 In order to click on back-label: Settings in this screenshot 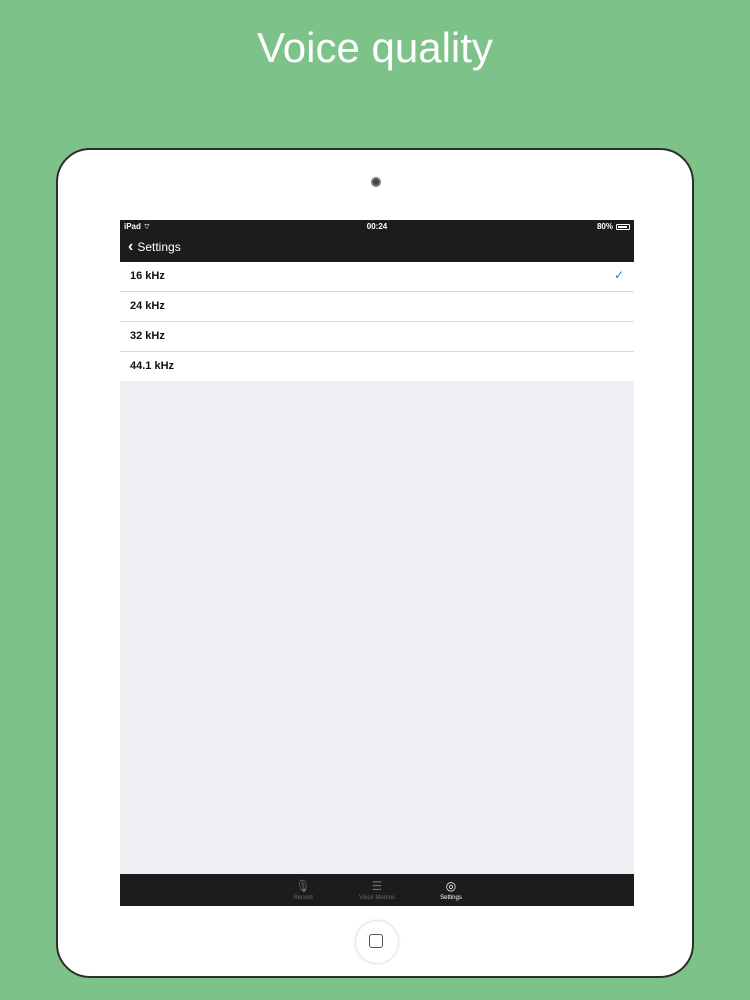, I will do `click(159, 247)`.